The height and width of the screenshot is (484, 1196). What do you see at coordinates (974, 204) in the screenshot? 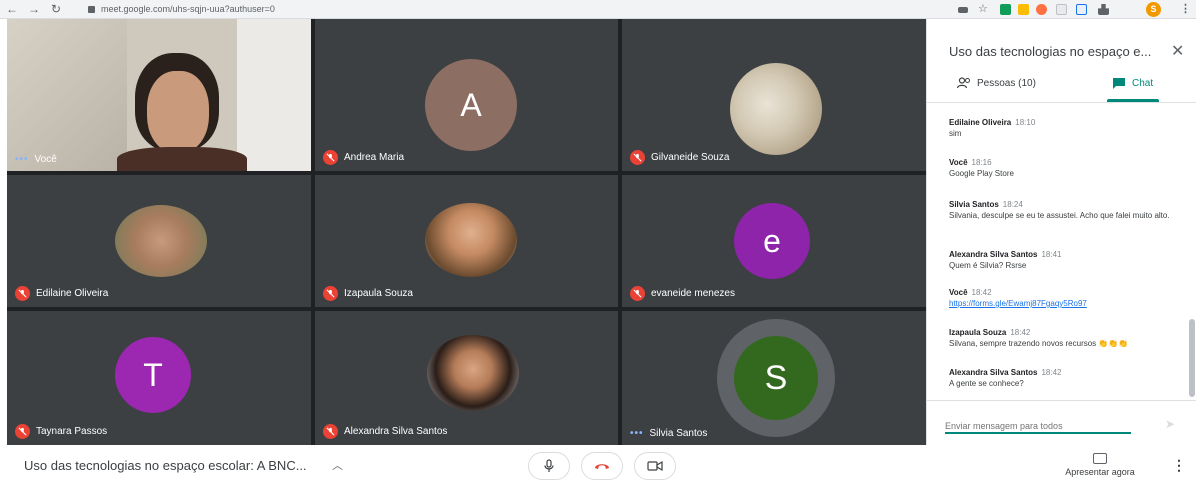
I see `message-sender: Silvia Santos` at bounding box center [974, 204].